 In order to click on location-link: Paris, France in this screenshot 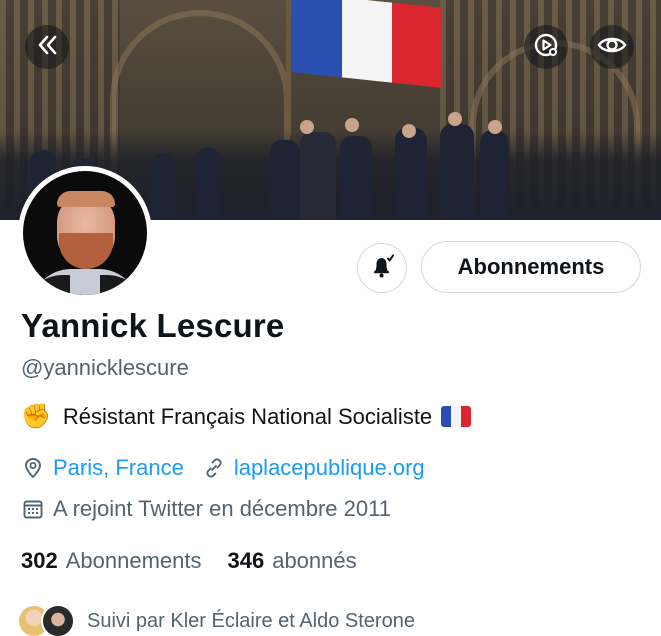, I will do `click(118, 468)`.